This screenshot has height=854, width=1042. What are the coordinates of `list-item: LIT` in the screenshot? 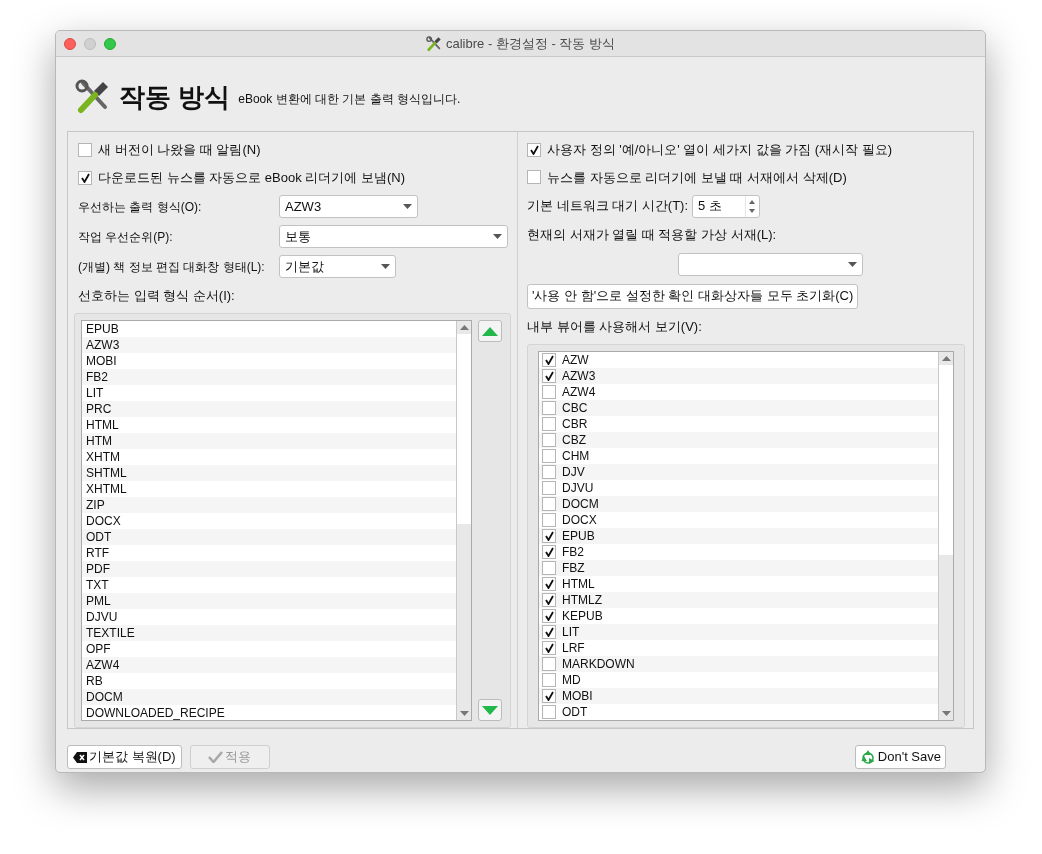 It's located at (571, 632).